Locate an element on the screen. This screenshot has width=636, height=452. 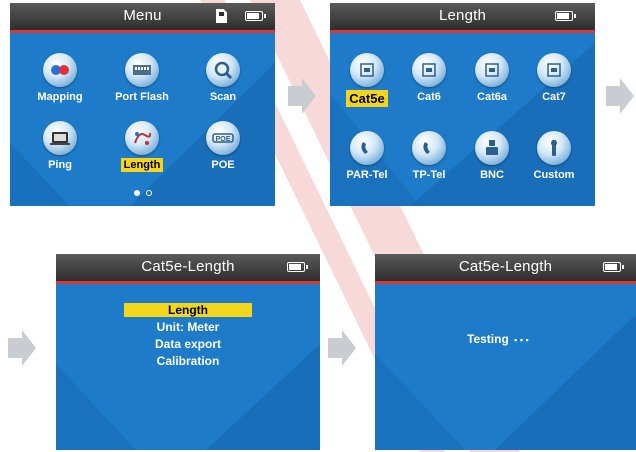
testing-status: Testing ▪ ▪ ▪ is located at coordinates (498, 339).